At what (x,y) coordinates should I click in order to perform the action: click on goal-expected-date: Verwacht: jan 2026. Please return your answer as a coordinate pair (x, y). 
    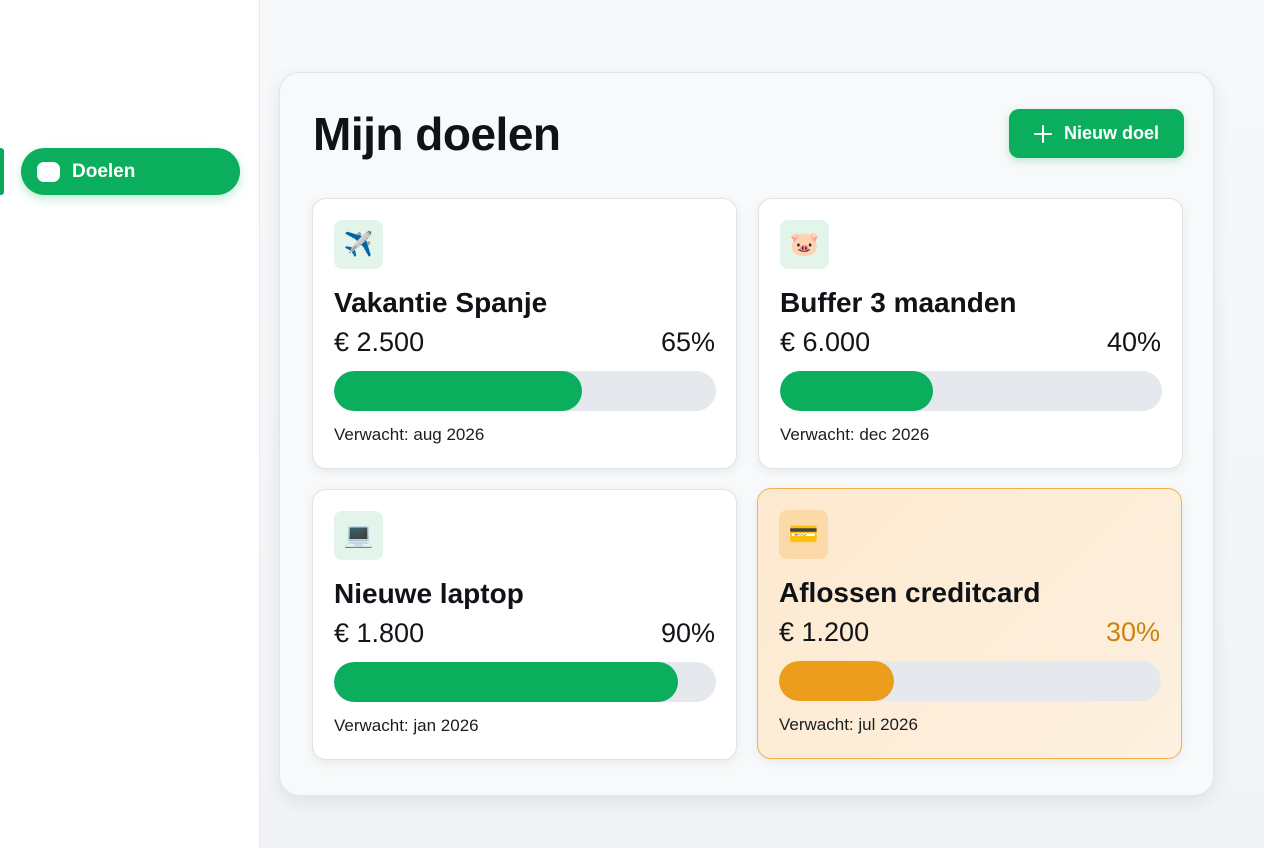
    Looking at the image, I should click on (406, 725).